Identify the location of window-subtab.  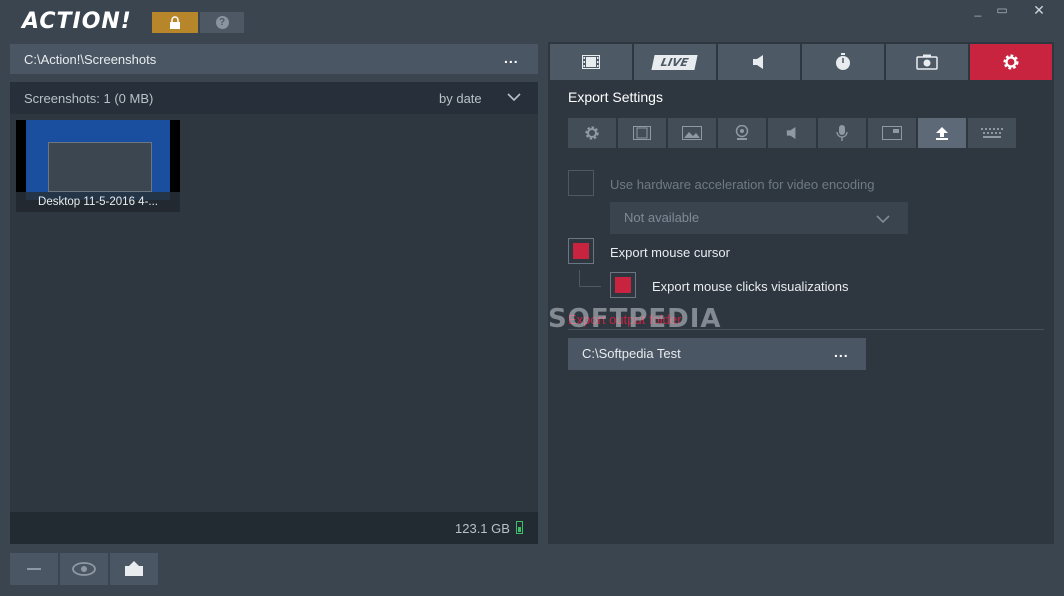
(892, 133).